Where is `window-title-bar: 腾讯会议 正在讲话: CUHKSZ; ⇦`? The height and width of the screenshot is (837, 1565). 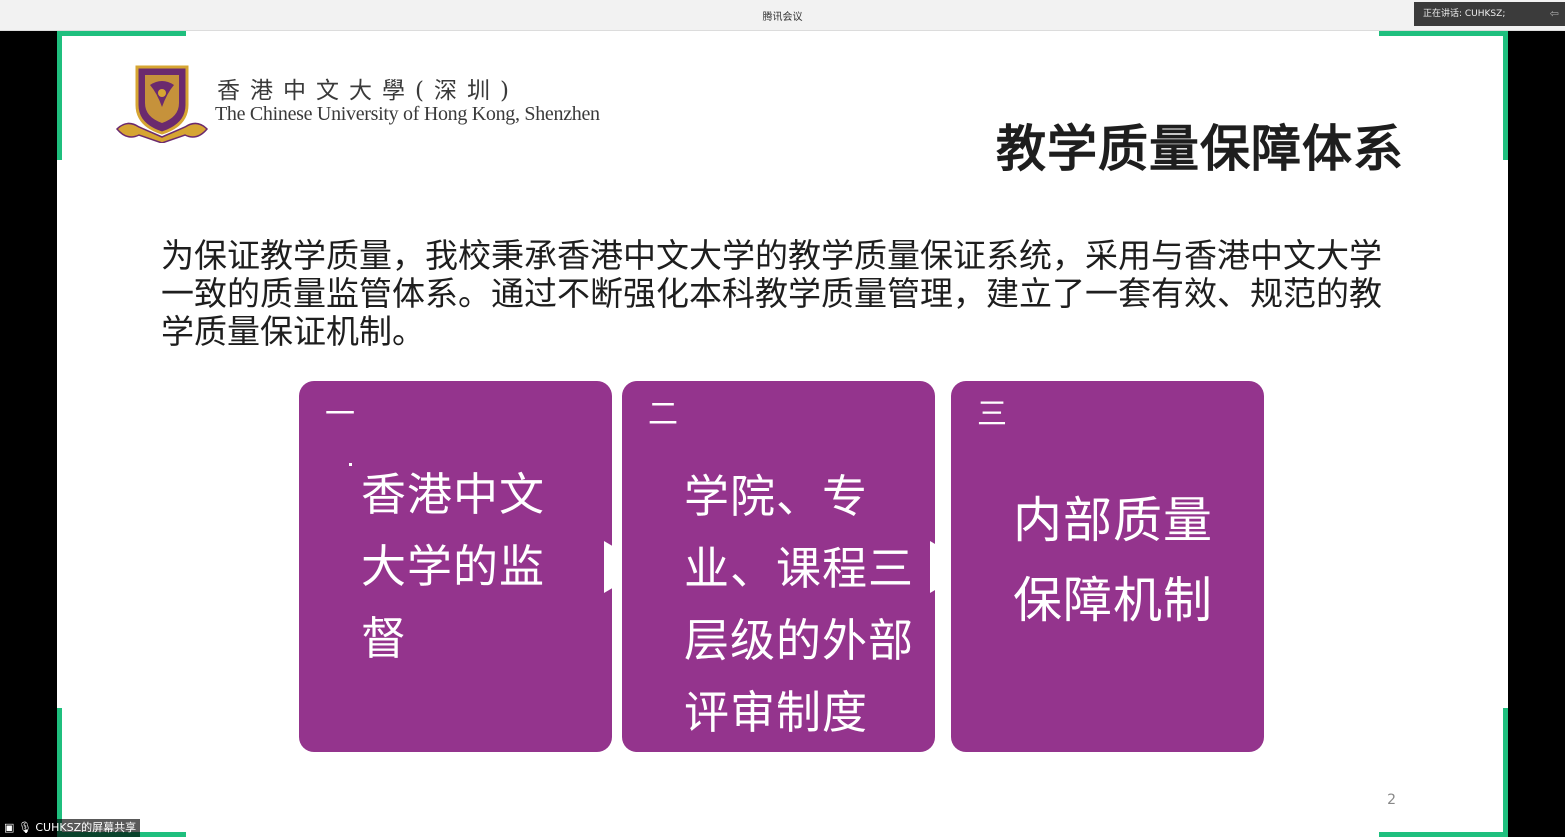 window-title-bar: 腾讯会议 正在讲话: CUHKSZ; ⇦ is located at coordinates (782, 15).